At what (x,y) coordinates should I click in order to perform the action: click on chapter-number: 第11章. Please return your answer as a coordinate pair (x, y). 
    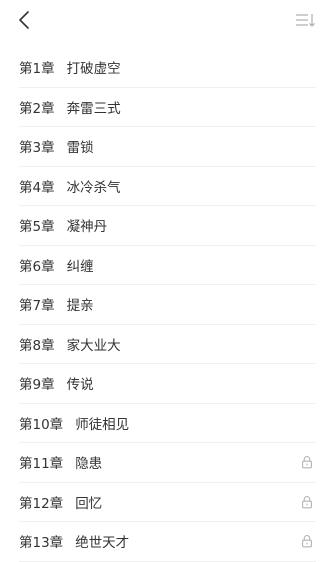
    Looking at the image, I should click on (41, 464).